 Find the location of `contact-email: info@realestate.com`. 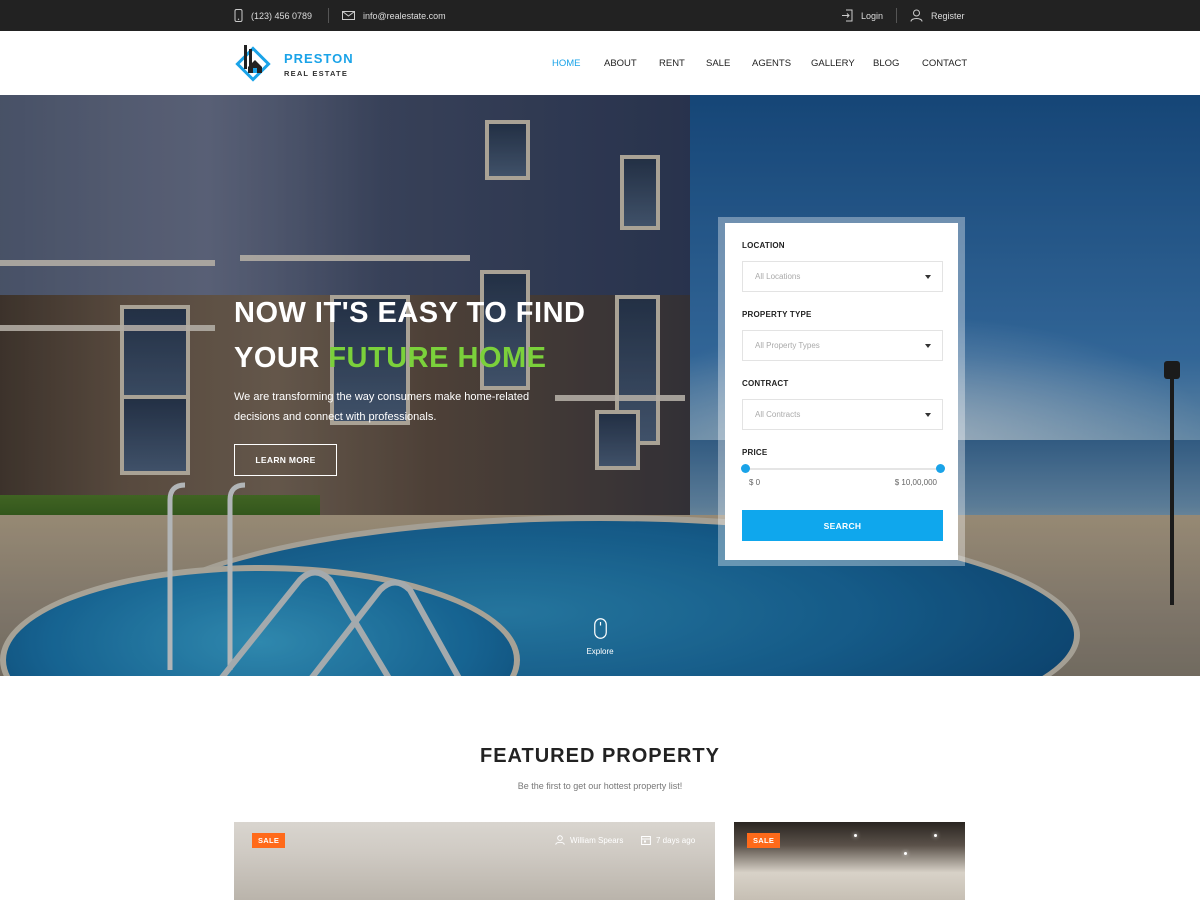

contact-email: info@realestate.com is located at coordinates (394, 15).